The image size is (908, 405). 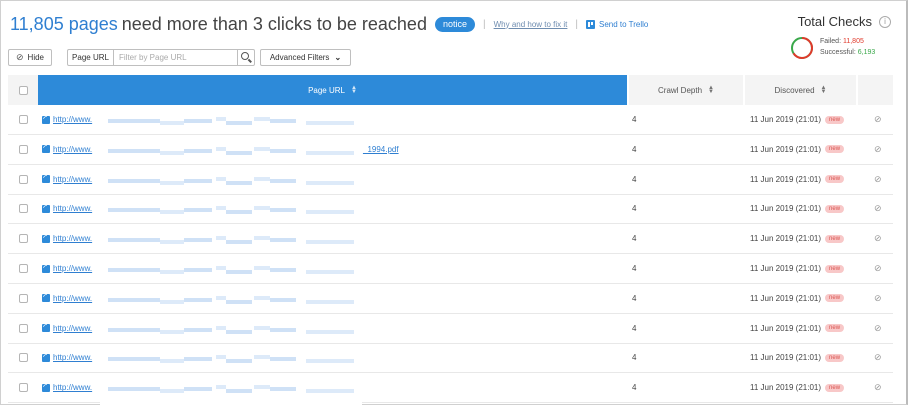 What do you see at coordinates (802, 48) in the screenshot?
I see `checks-donut-chart` at bounding box center [802, 48].